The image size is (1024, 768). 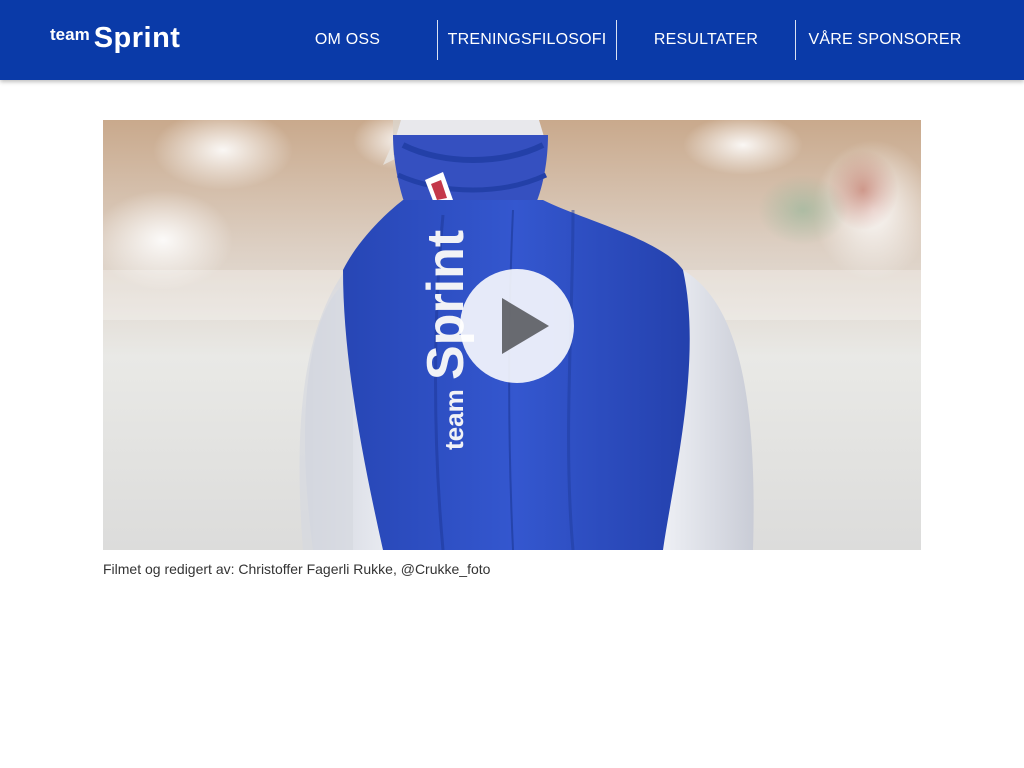 I want to click on nav-item-om-oss: OM OSS, so click(x=347, y=40).